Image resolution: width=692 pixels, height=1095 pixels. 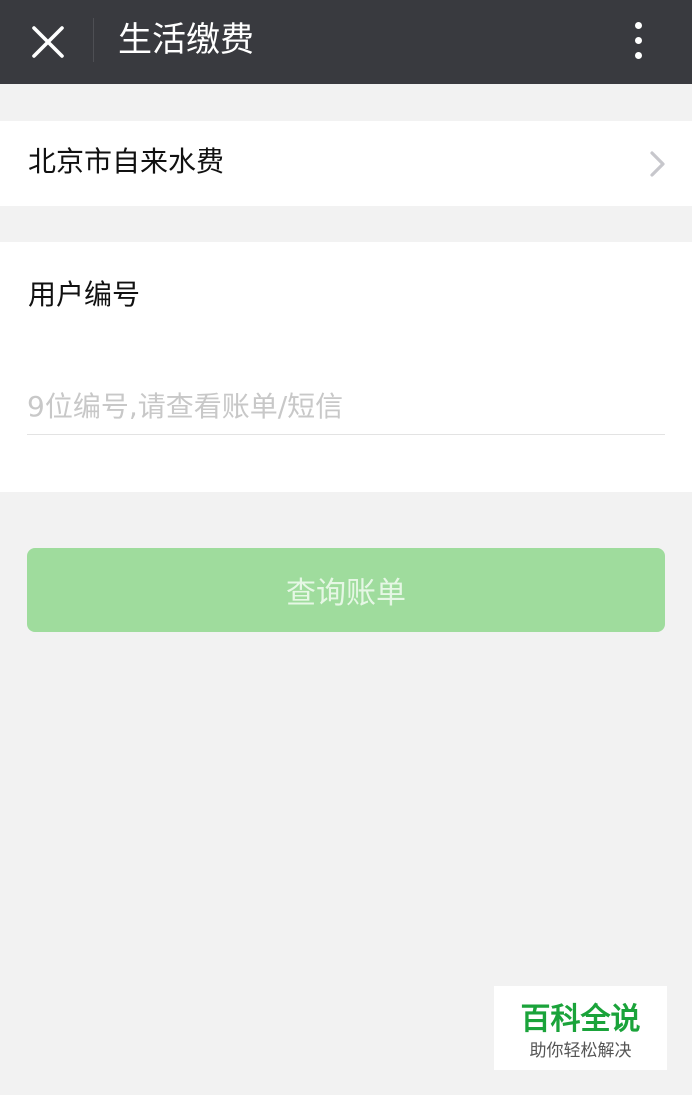 I want to click on close-icon, so click(x=48, y=42).